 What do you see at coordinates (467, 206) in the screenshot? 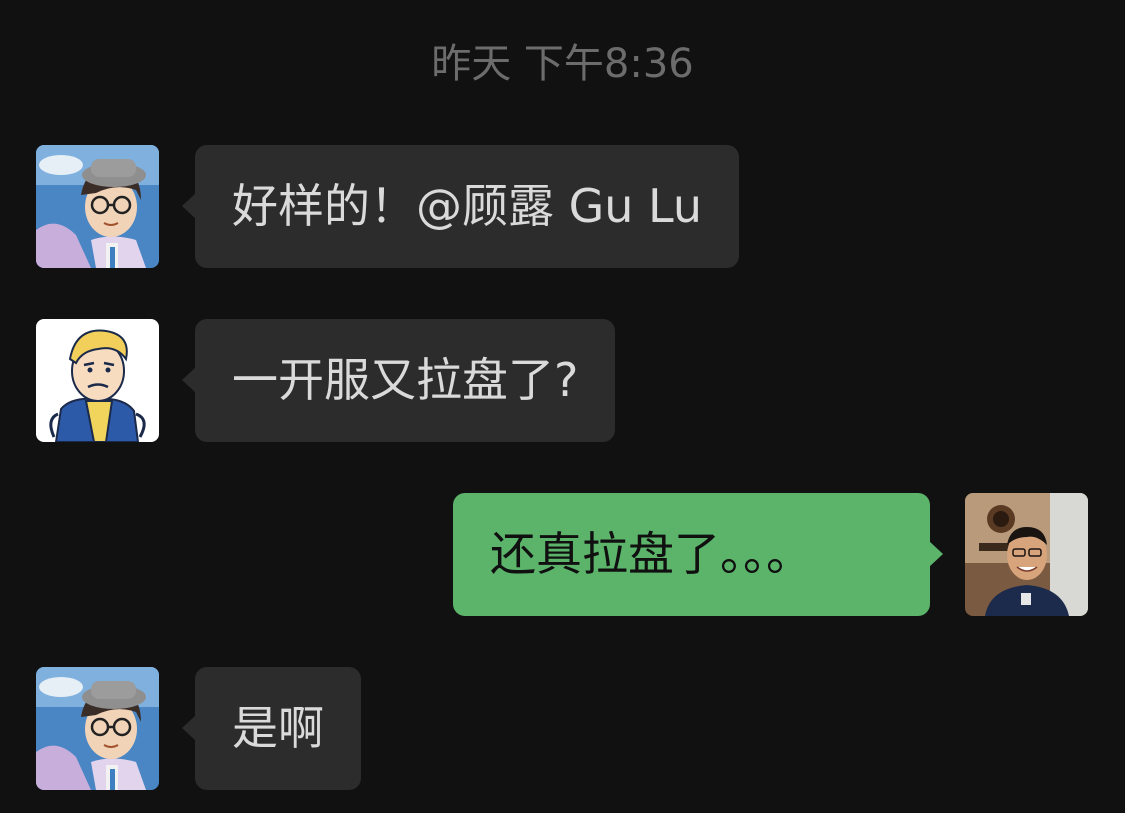
I see `message-bubble: 好样的！@顾露 Gu Lu` at bounding box center [467, 206].